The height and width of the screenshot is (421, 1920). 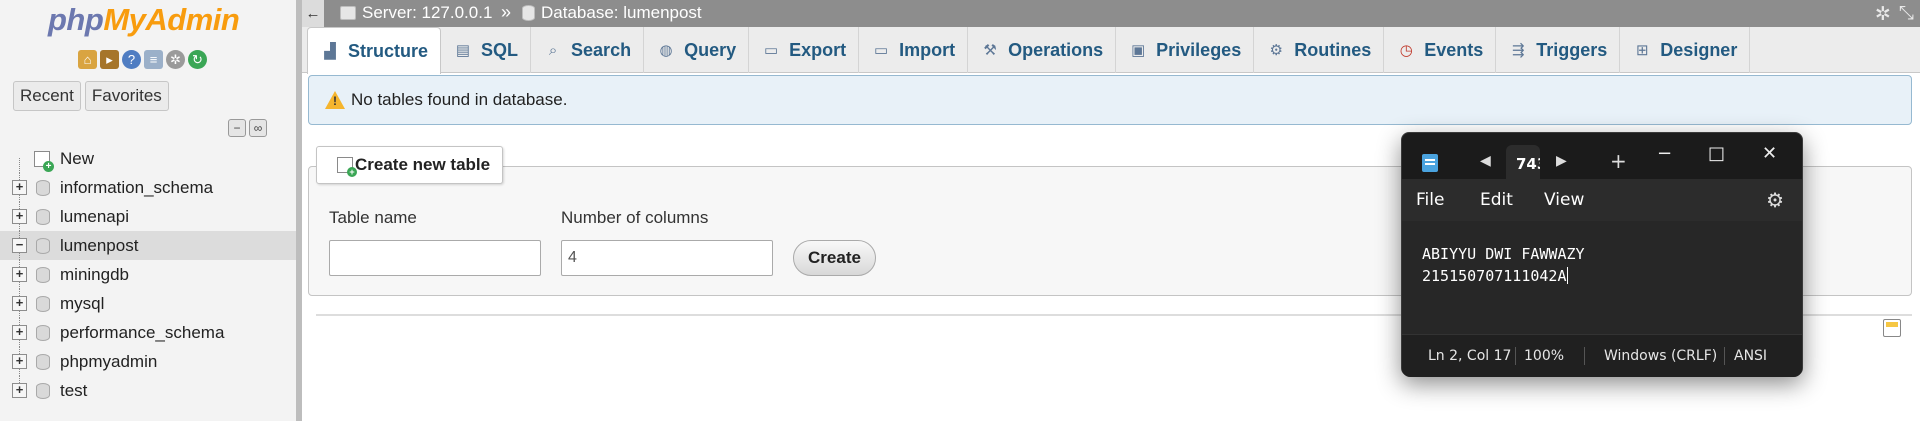 I want to click on minimize-icon: −, so click(x=1664, y=153).